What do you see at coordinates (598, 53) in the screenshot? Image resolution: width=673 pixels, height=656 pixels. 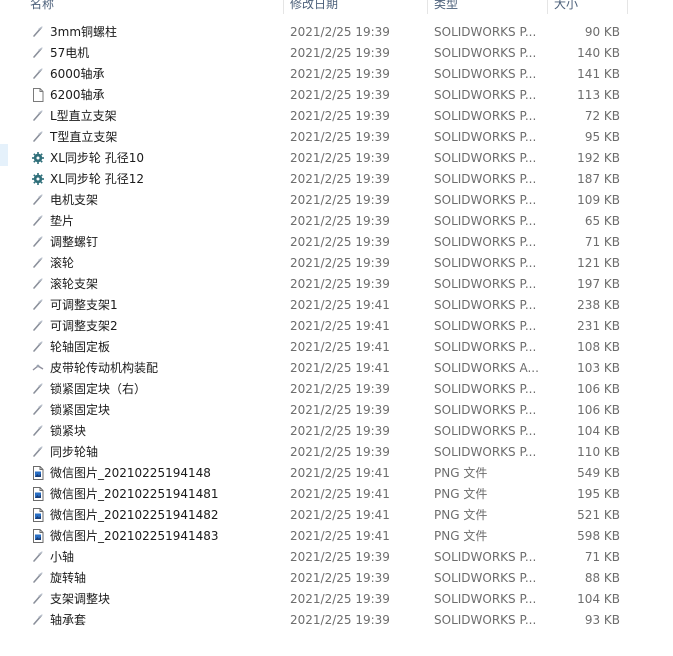 I see `file-size: 140 KB` at bounding box center [598, 53].